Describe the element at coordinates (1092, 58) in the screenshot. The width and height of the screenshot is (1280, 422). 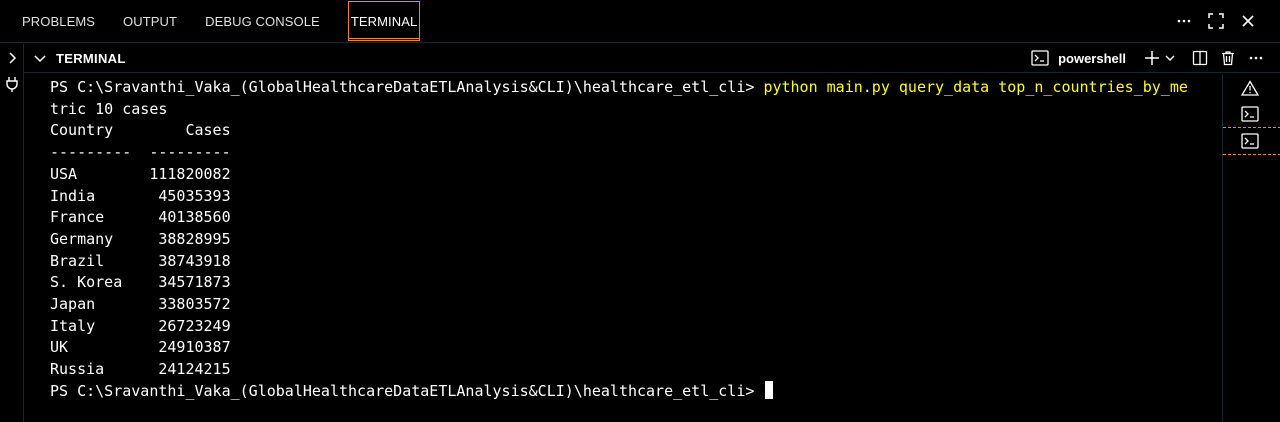
I see `shell-name: powershell` at that location.